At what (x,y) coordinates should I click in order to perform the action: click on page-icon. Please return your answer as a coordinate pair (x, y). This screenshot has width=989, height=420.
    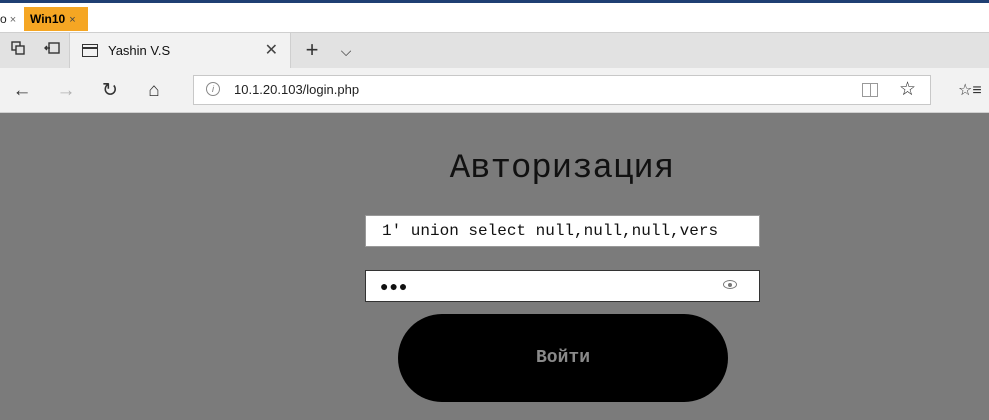
    Looking at the image, I should click on (90, 50).